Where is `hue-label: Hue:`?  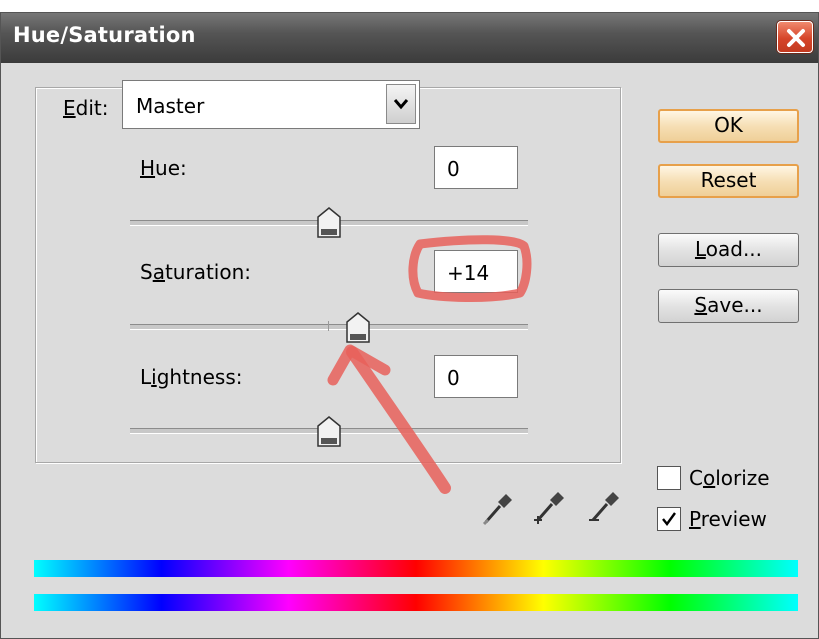
hue-label: Hue: is located at coordinates (163, 168).